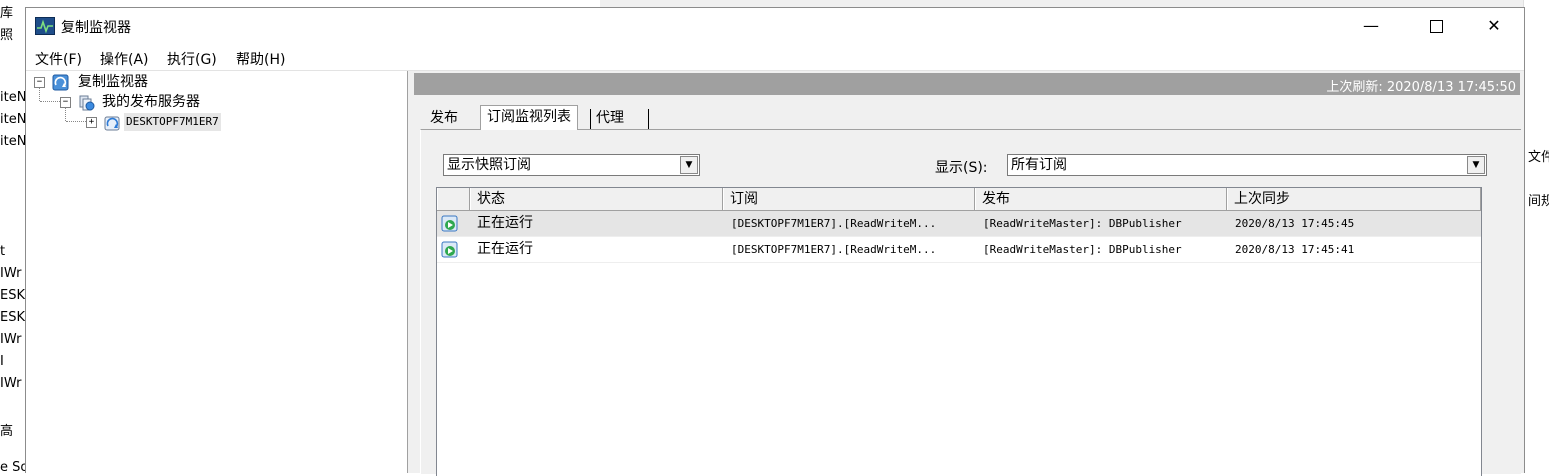 The image size is (1549, 476). Describe the element at coordinates (7, 35) in the screenshot. I see `bg-text: 照` at that location.